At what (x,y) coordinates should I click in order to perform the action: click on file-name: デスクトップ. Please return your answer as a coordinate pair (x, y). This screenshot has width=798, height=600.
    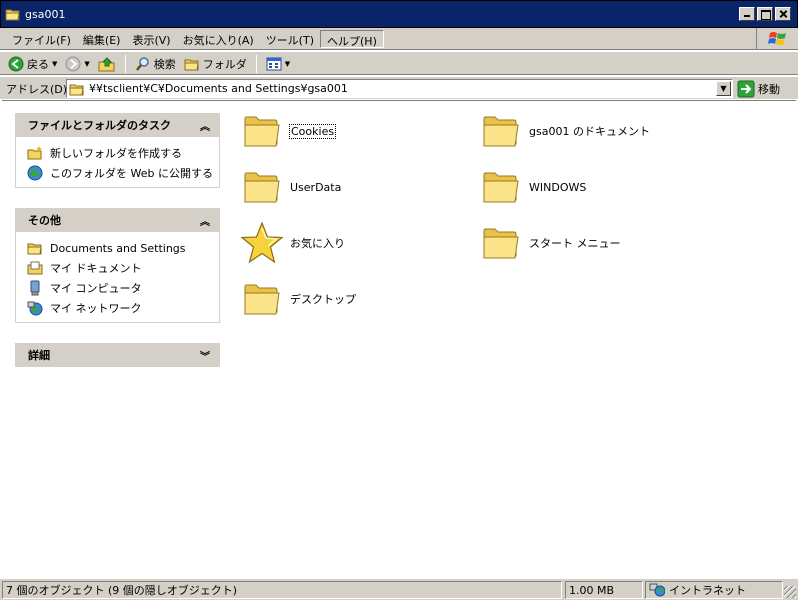
    Looking at the image, I should click on (323, 299).